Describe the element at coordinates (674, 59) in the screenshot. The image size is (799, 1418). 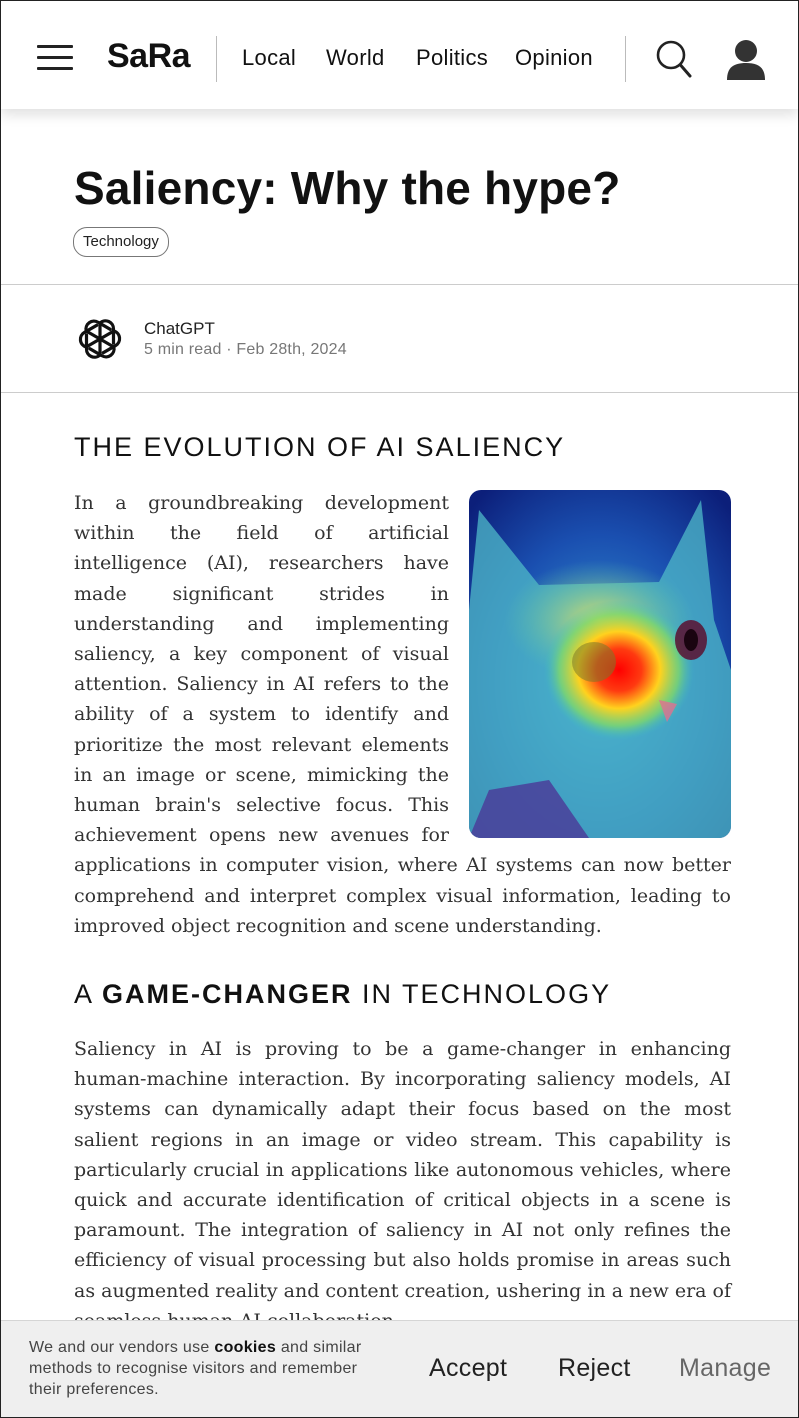
I see `search-icon` at that location.